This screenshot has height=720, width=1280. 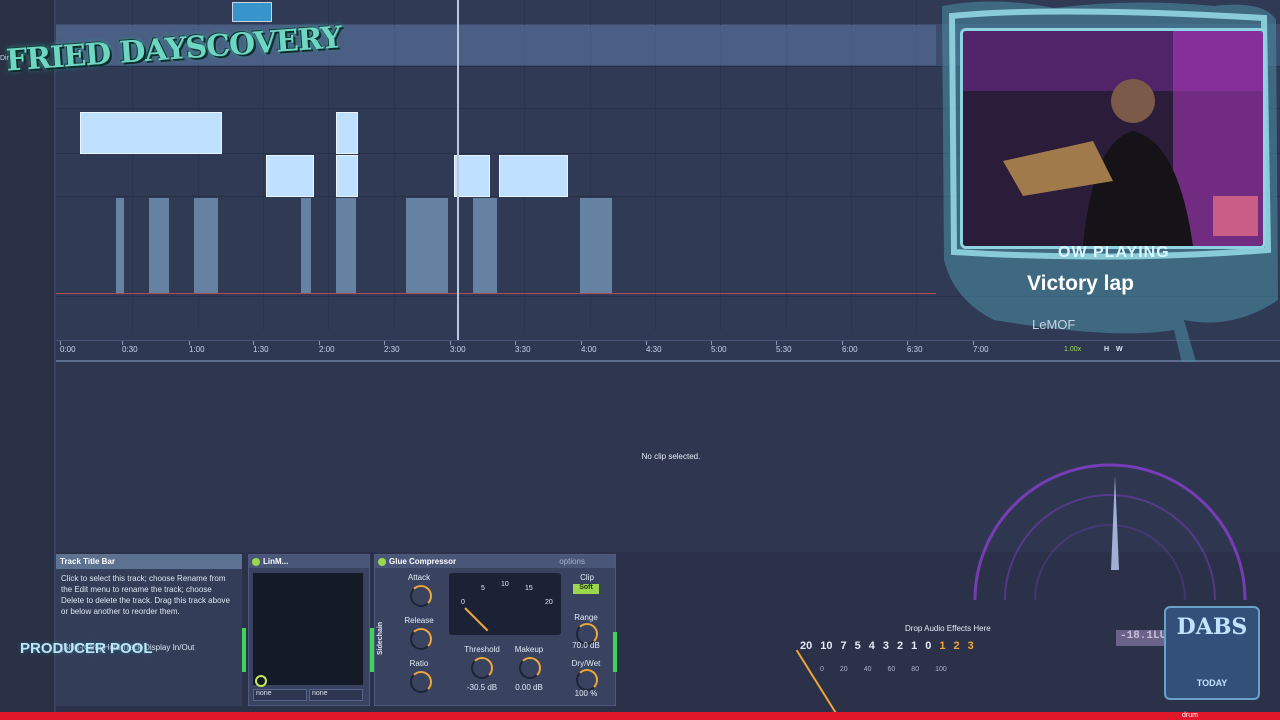 I want to click on radial-visualizer, so click(x=1110, y=531).